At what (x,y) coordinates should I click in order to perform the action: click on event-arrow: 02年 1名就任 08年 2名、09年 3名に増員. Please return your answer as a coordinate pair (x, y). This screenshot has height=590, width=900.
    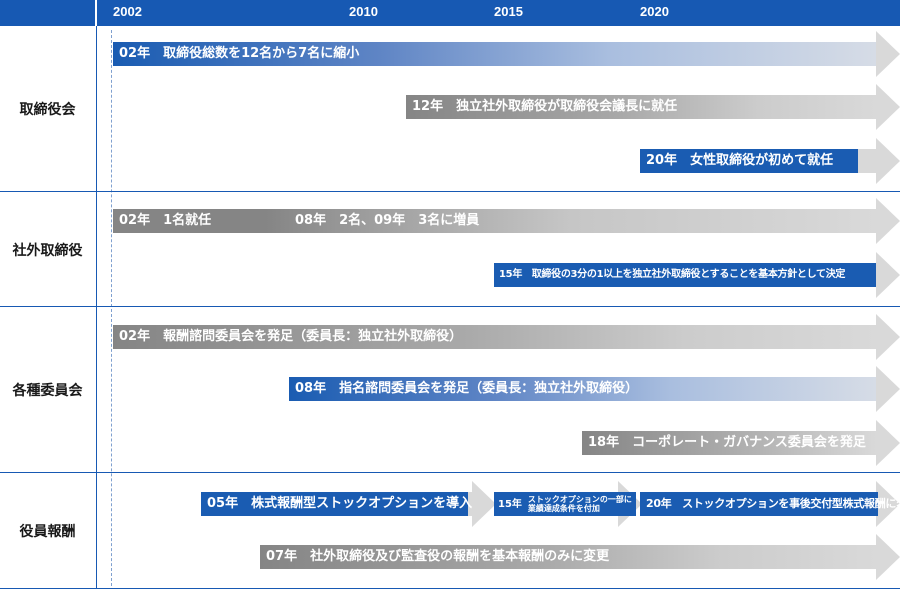
    Looking at the image, I should click on (506, 221).